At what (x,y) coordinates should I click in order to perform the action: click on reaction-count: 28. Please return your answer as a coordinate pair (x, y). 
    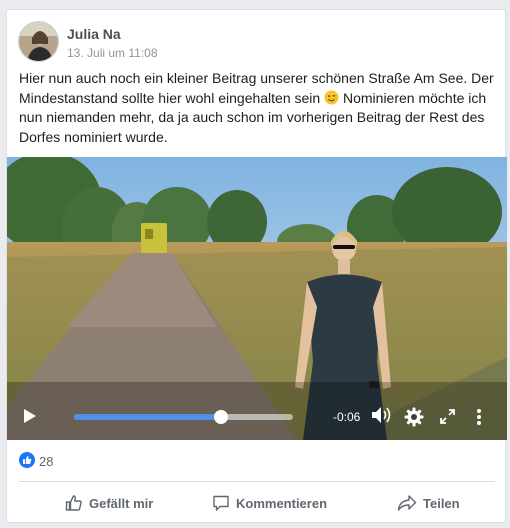
    Looking at the image, I should click on (46, 461).